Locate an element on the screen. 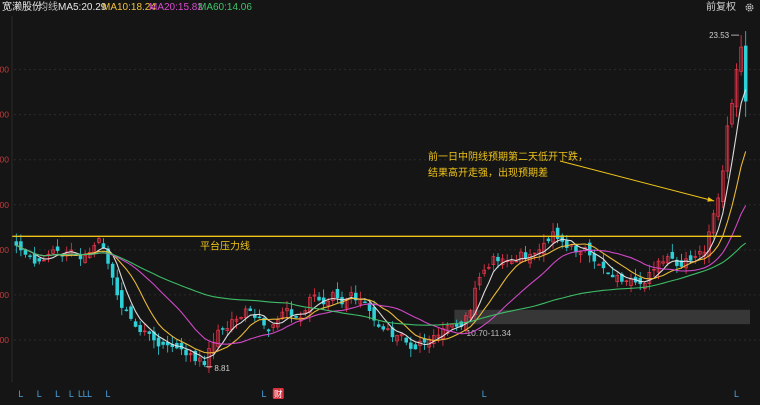 Image resolution: width=760 pixels, height=405 pixels. annotation-text-line-1: 前一日中阴线预期第二天低开下跌， is located at coordinates (508, 156).